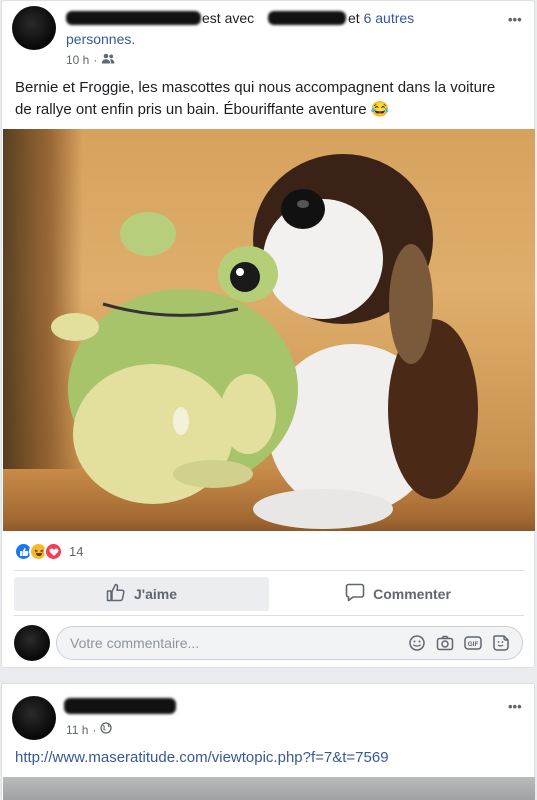 This screenshot has height=800, width=537. Describe the element at coordinates (459, 643) in the screenshot. I see `comment-input-icons: GIF` at that location.